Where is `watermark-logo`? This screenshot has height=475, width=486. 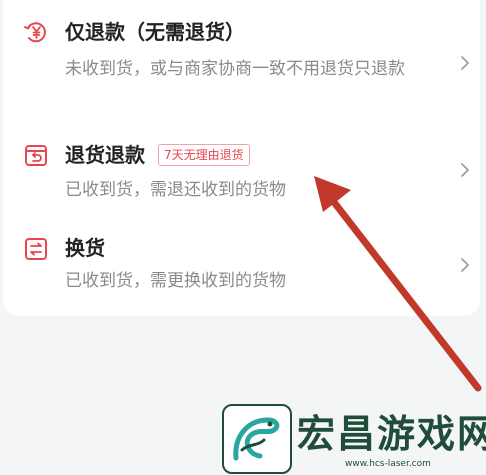
watermark-logo is located at coordinates (257, 439).